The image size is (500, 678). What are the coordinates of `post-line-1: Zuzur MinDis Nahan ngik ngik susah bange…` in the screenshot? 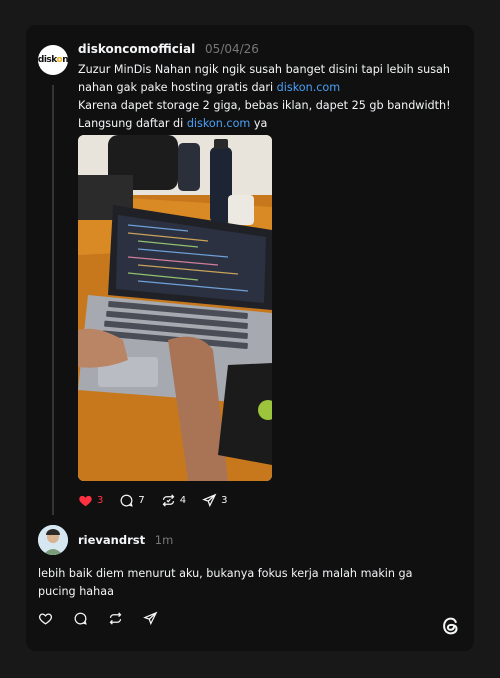 It's located at (270, 79).